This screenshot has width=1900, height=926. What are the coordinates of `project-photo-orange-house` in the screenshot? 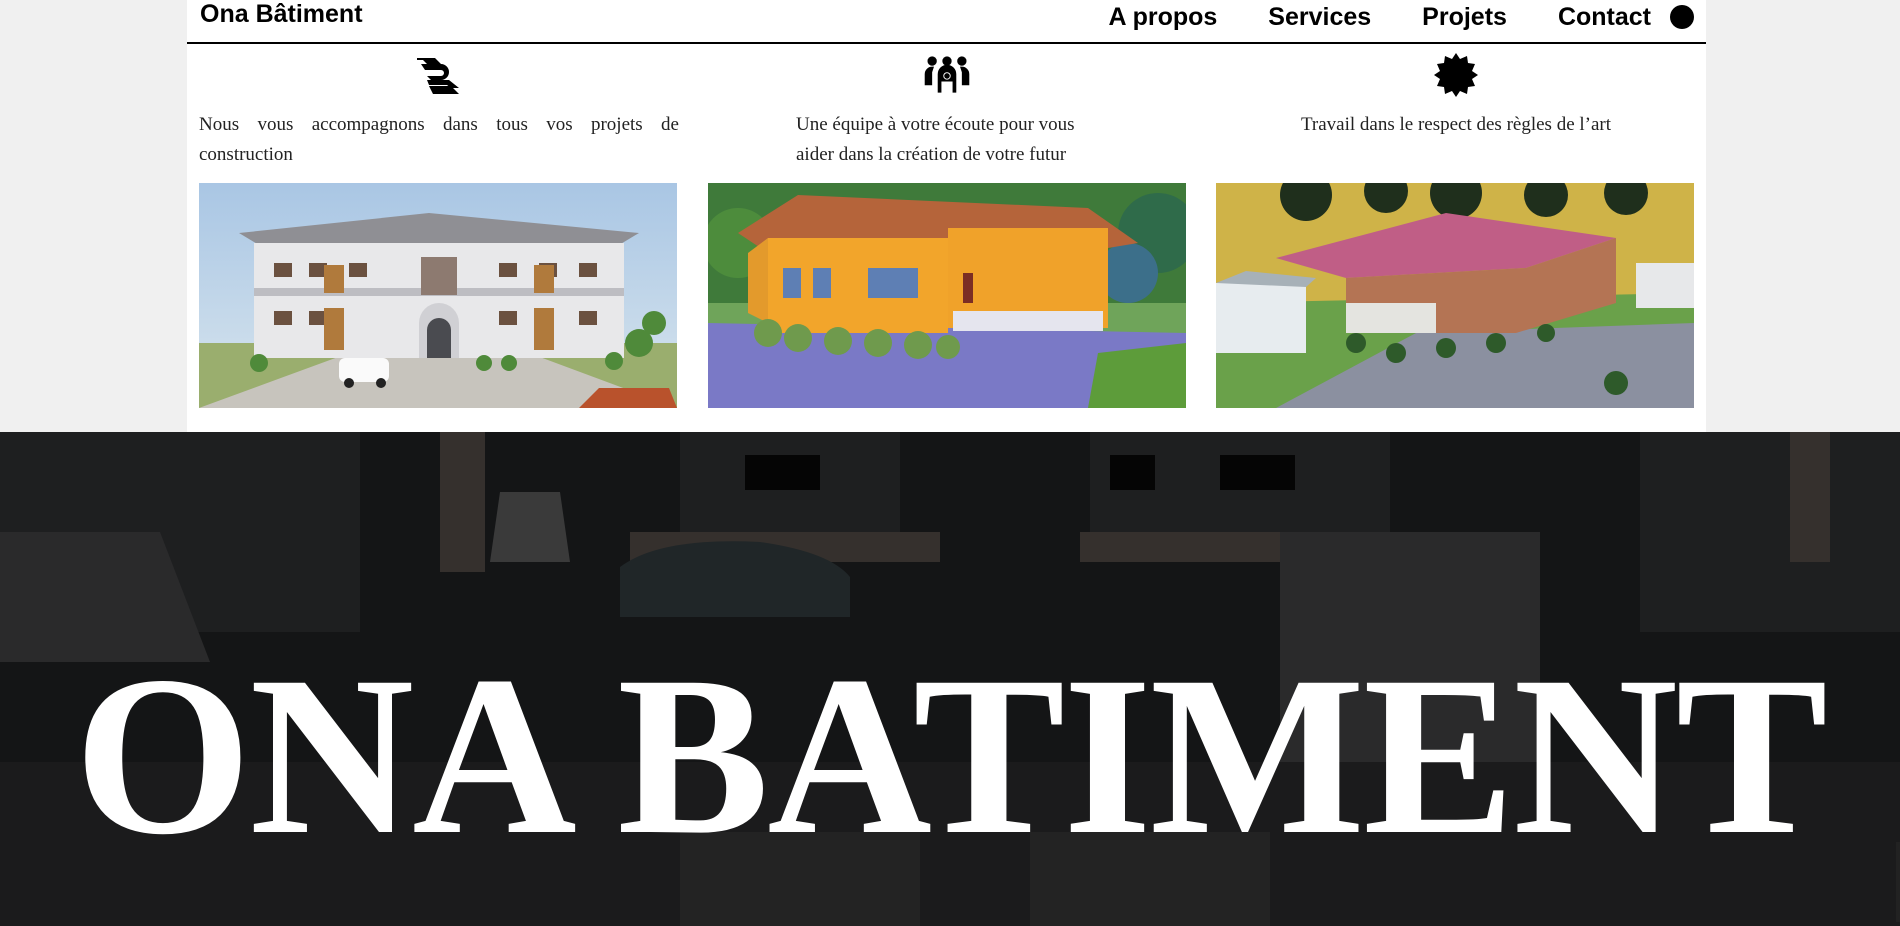 It's located at (947, 295).